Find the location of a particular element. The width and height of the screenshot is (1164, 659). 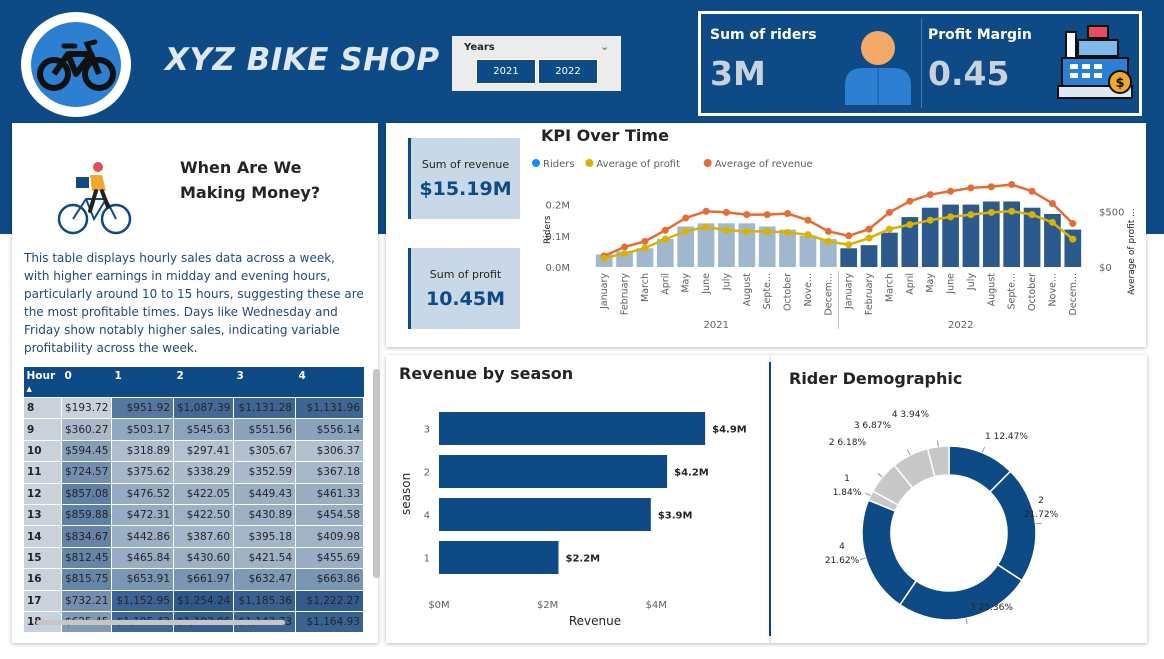

table-cell: $476.52 is located at coordinates (142, 493).